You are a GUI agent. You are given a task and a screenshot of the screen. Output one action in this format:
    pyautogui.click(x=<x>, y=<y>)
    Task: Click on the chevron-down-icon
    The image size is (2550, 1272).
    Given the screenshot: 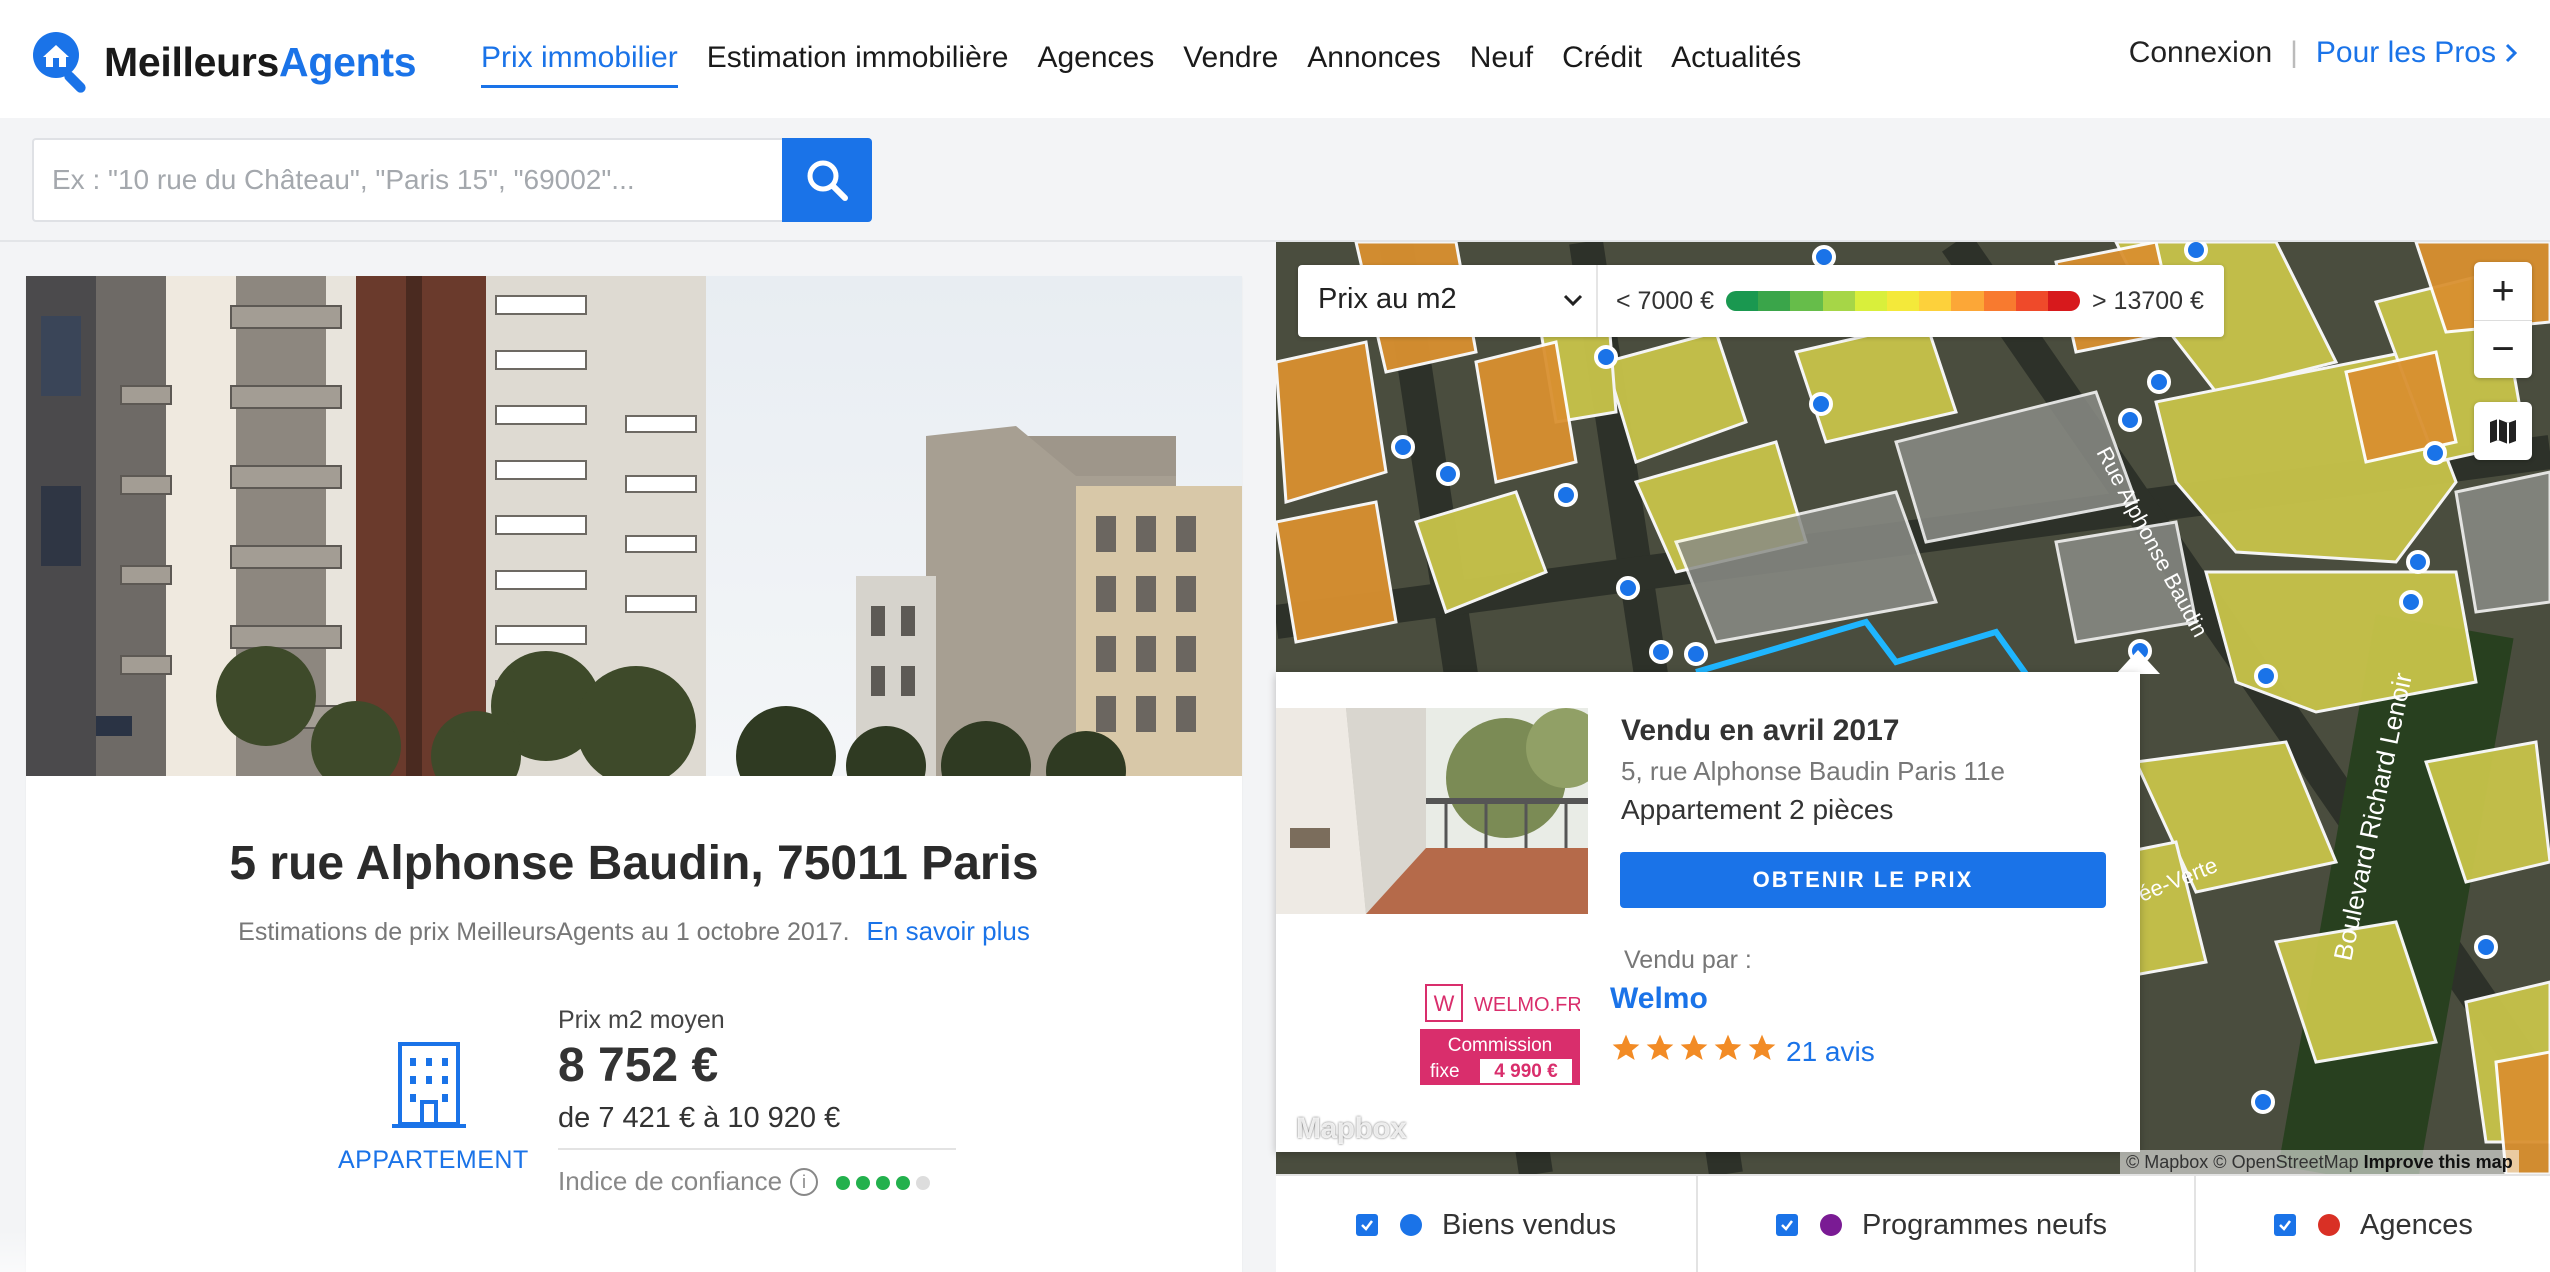 What is the action you would take?
    pyautogui.click(x=1573, y=300)
    